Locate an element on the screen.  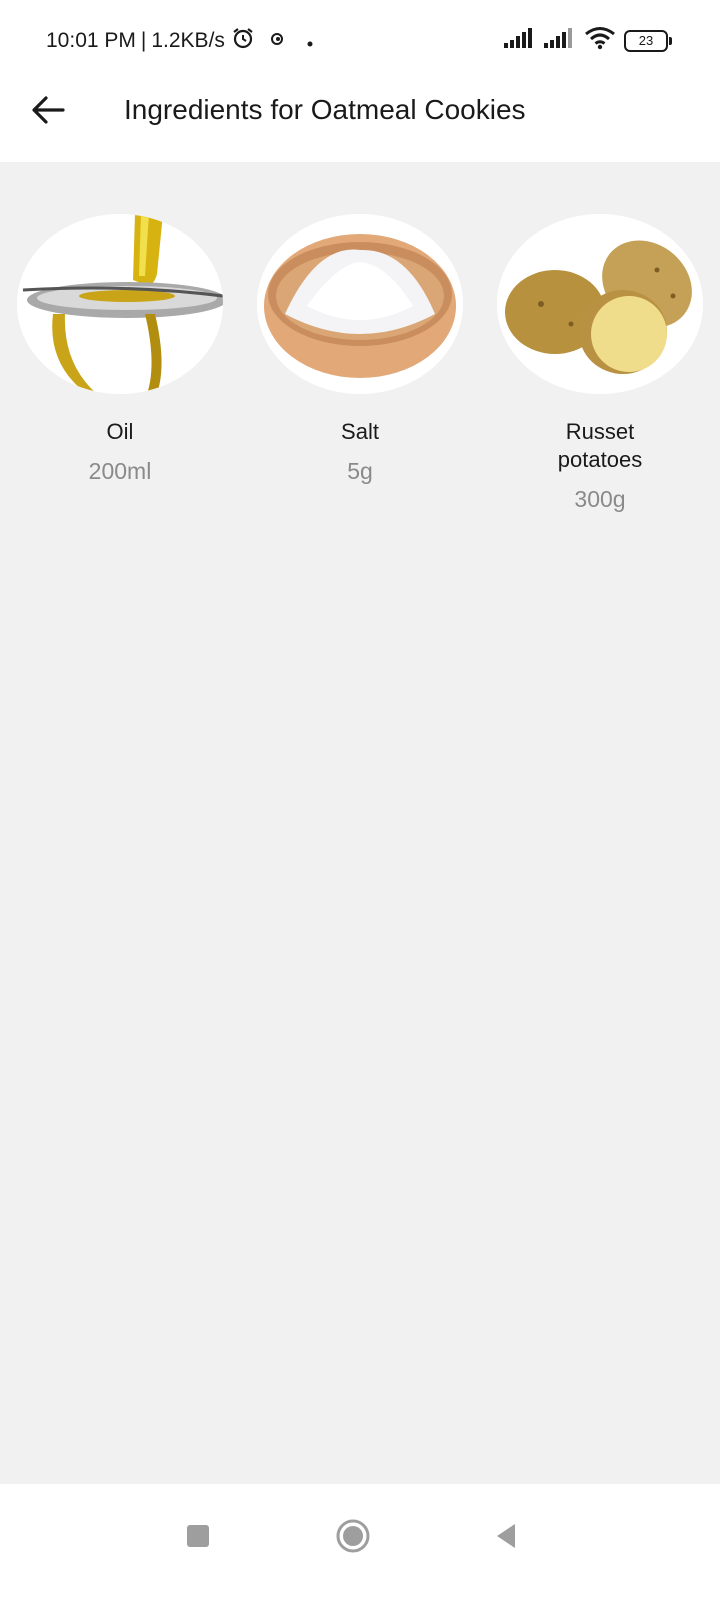
back-triangle-icon is located at coordinates (506, 1538).